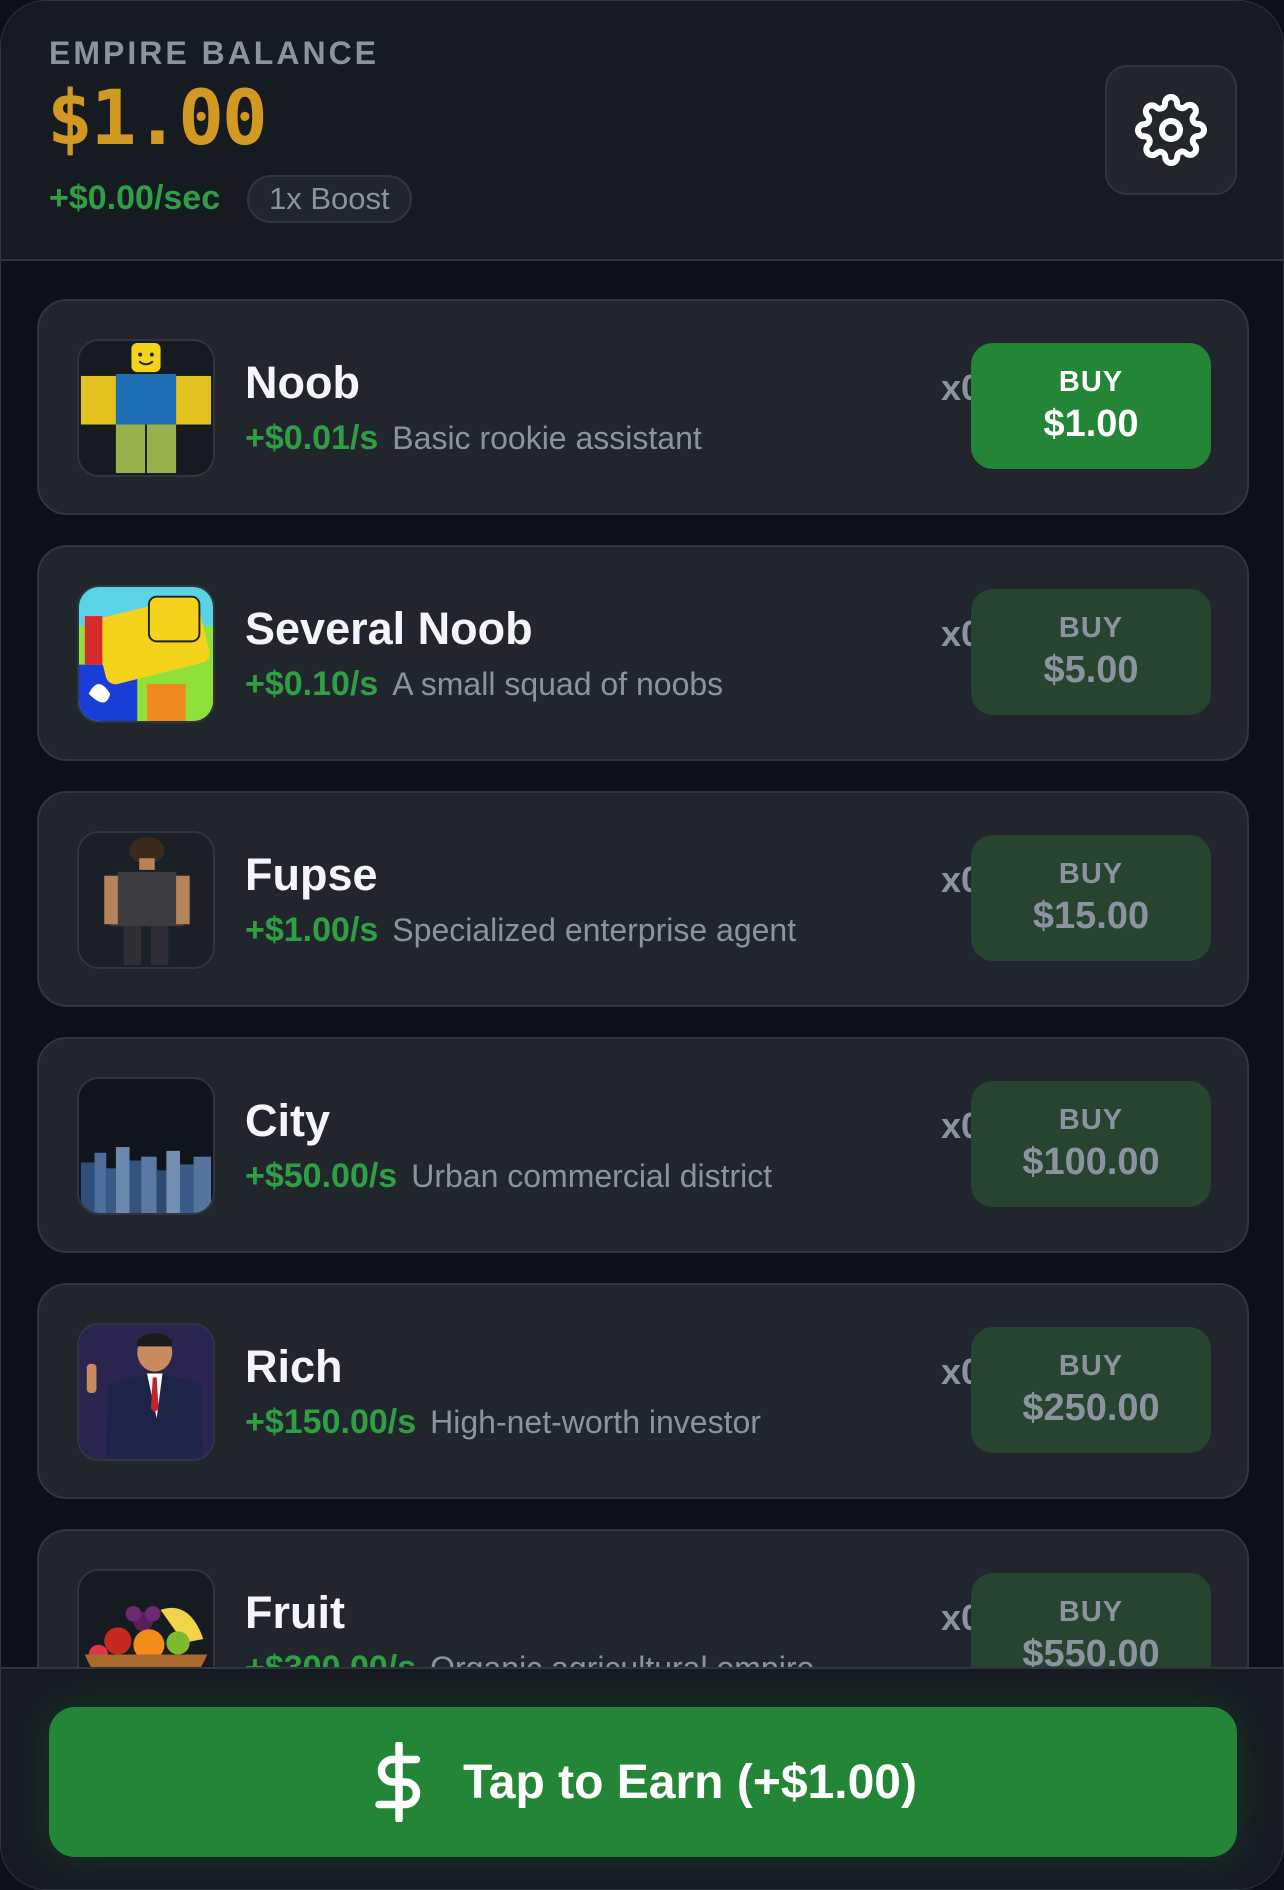 The height and width of the screenshot is (1890, 1284). Describe the element at coordinates (622, 1658) in the screenshot. I see `upgrade-description: Organic agricultural empire` at that location.